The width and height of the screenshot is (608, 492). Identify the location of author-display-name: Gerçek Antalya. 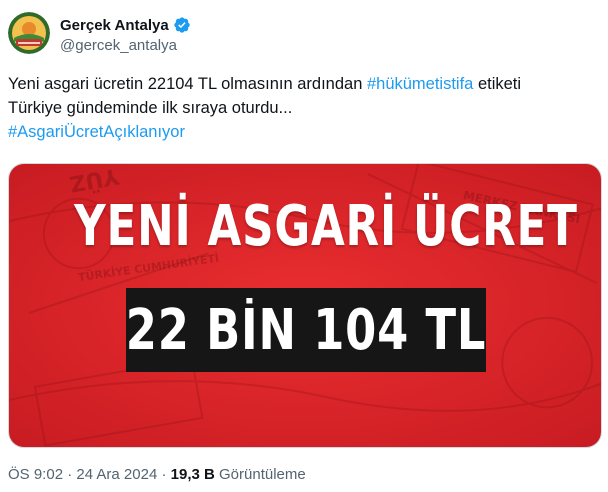
(114, 25).